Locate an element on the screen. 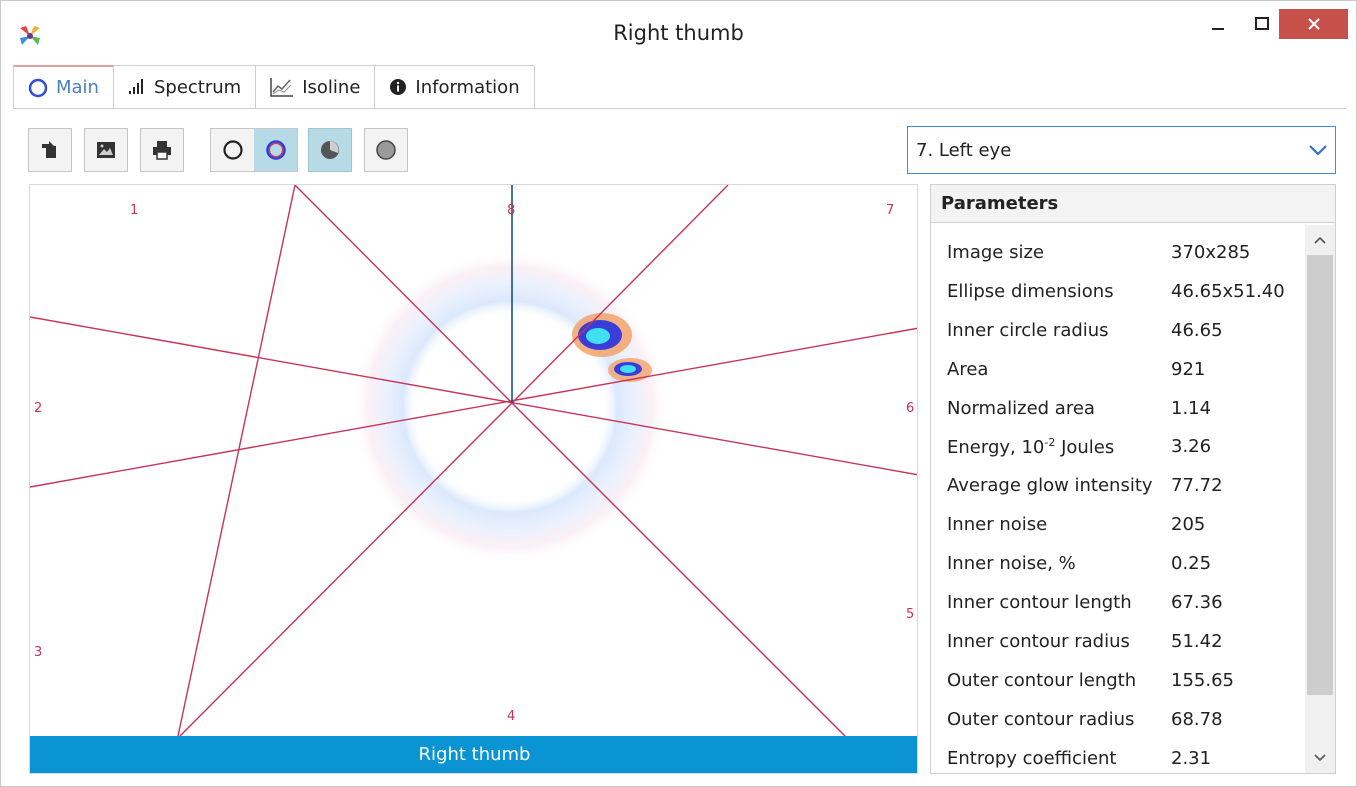  param-label: Image size is located at coordinates (995, 252).